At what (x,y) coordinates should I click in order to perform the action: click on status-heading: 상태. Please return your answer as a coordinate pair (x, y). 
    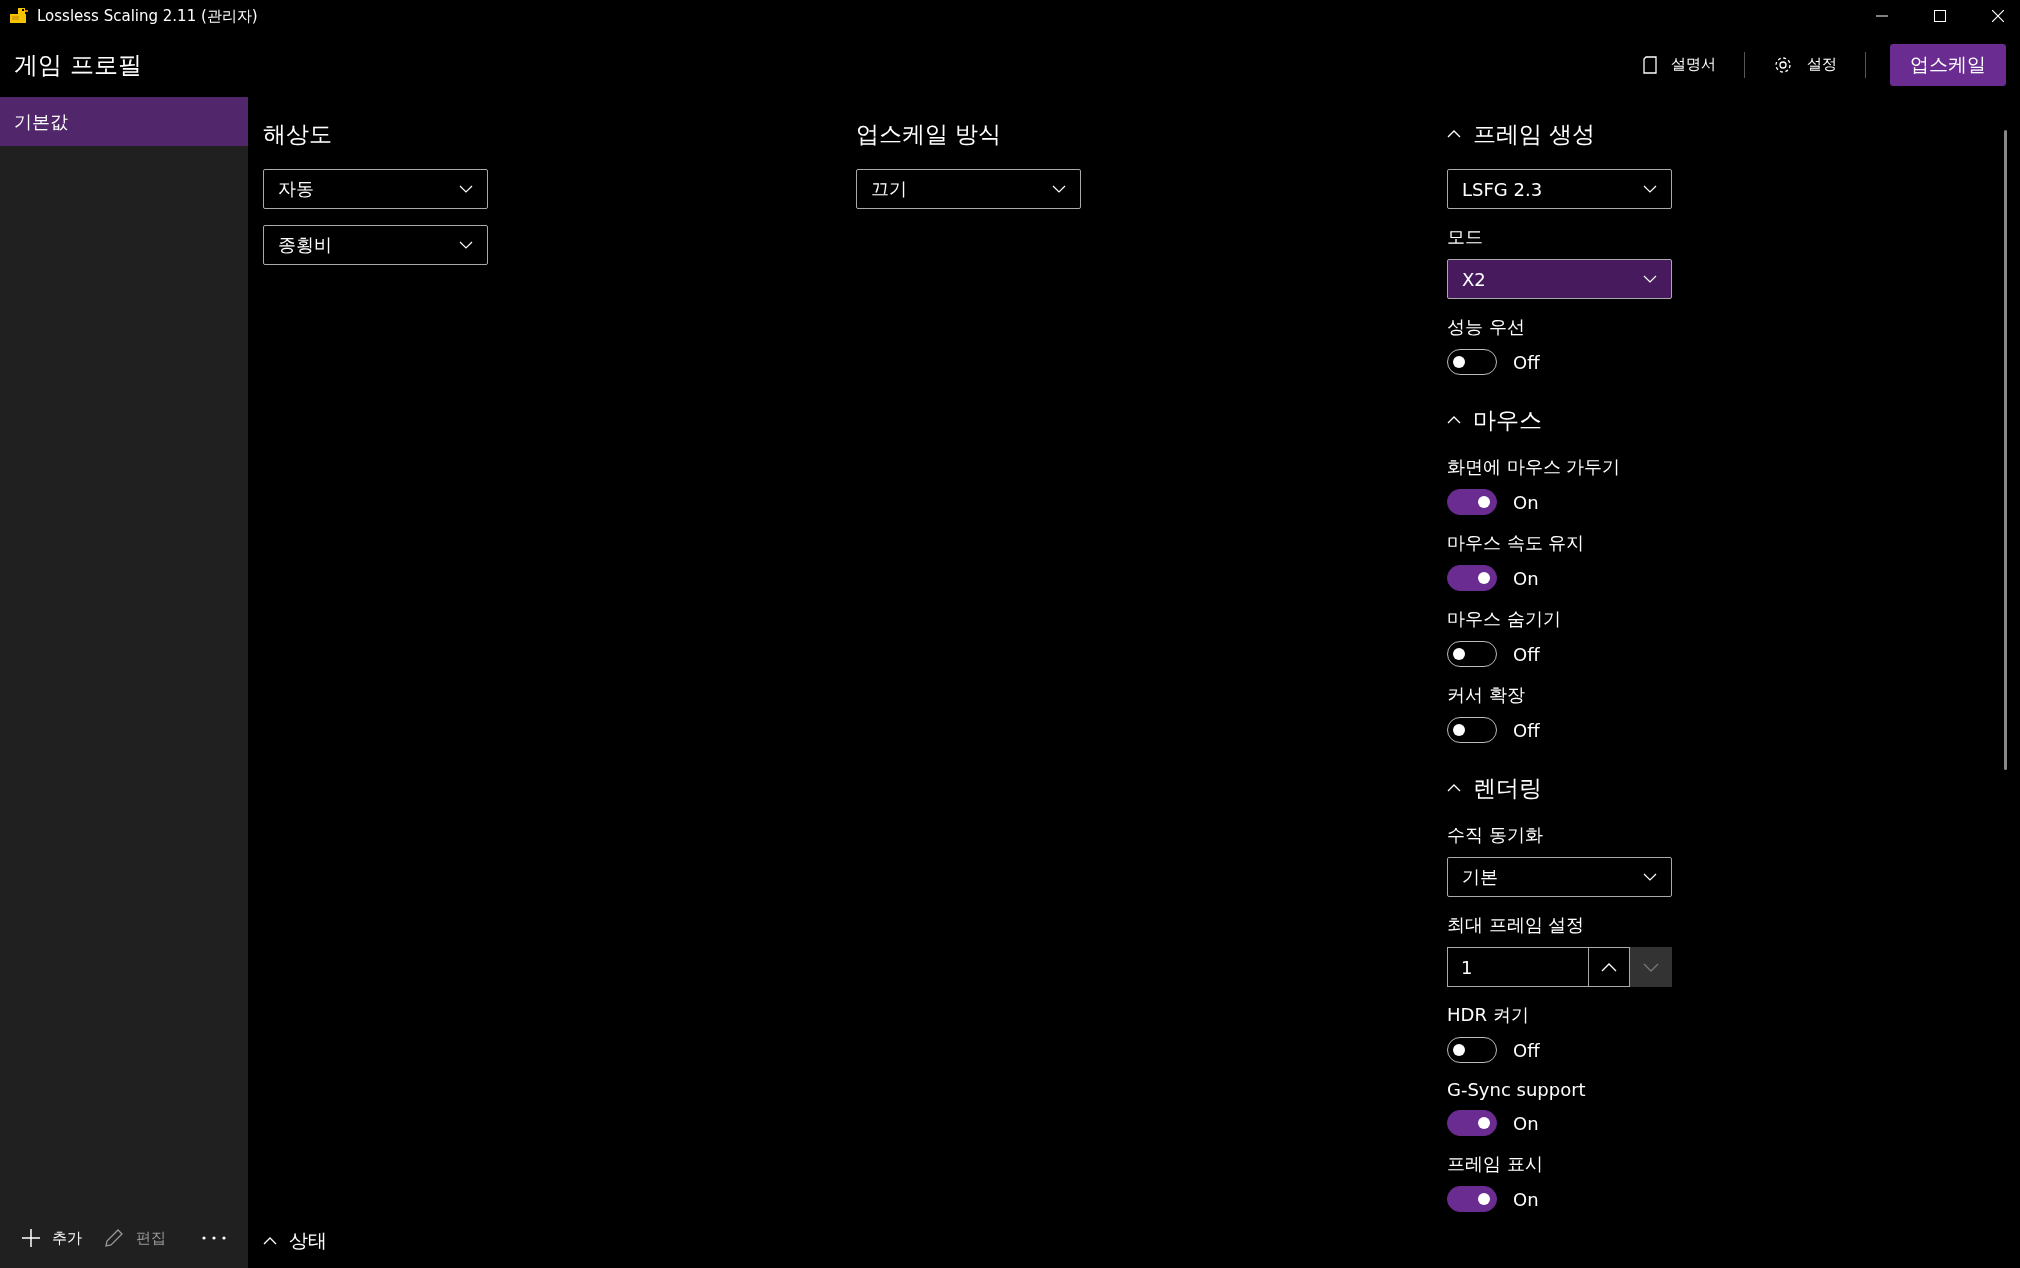
    Looking at the image, I should click on (308, 1240).